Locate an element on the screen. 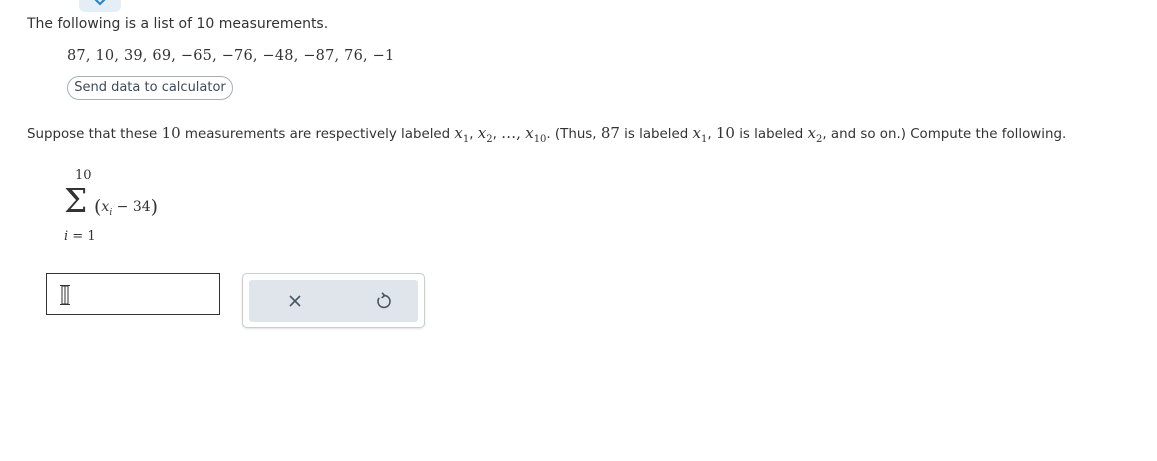 This screenshot has width=1157, height=461. answer-toolbar is located at coordinates (333, 300).